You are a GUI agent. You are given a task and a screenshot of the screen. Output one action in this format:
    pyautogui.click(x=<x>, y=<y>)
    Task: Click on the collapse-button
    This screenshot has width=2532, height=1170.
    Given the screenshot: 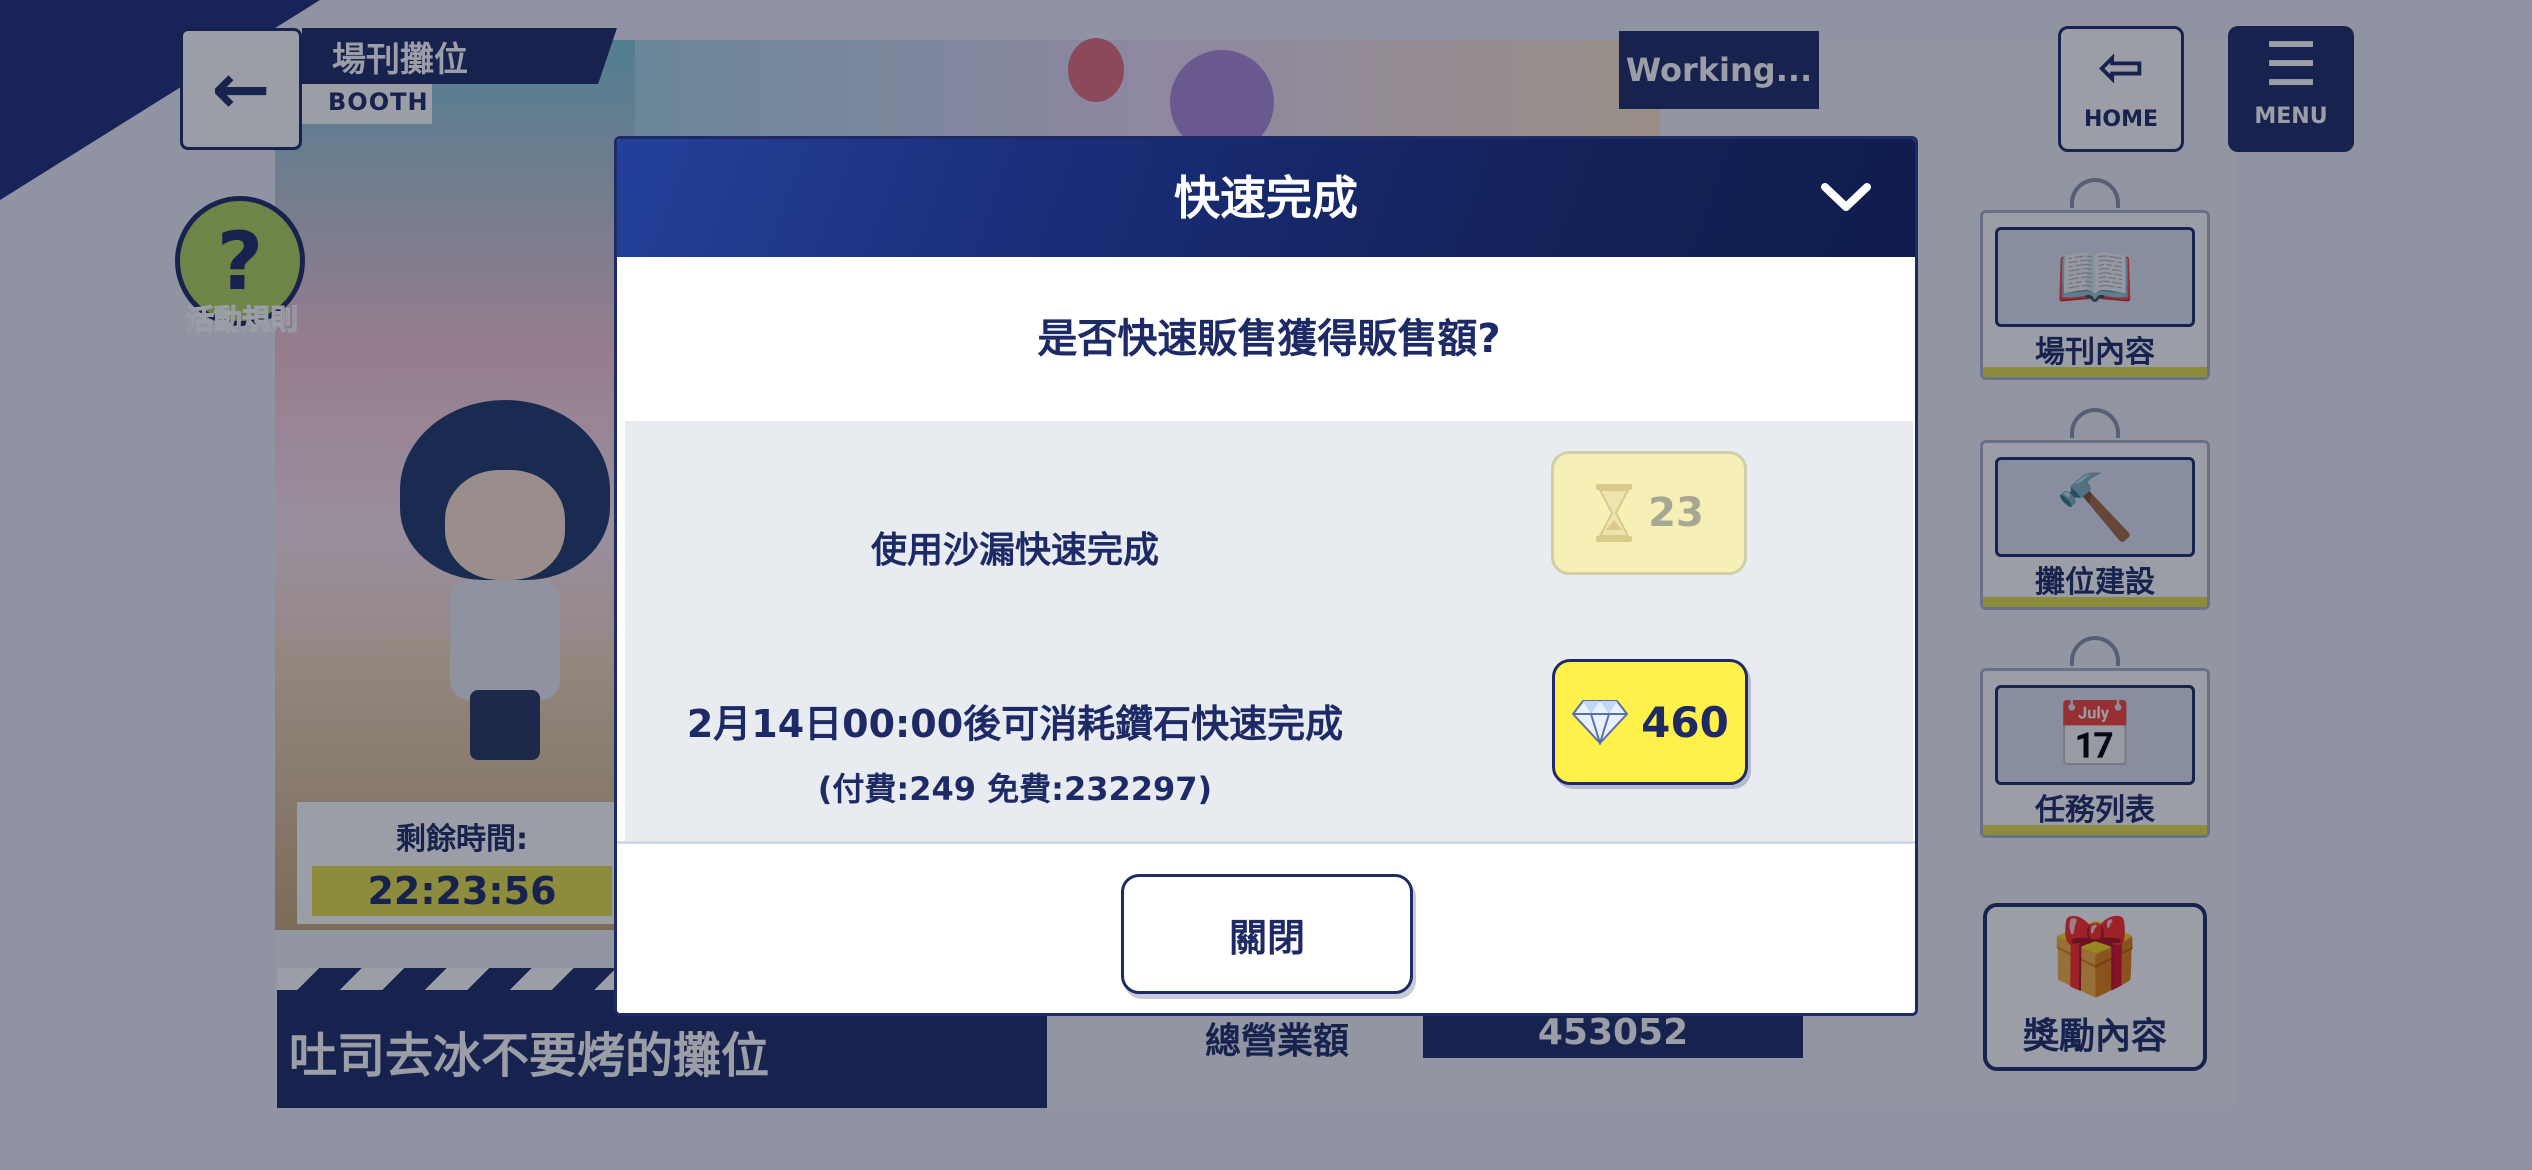 What is the action you would take?
    pyautogui.click(x=1846, y=198)
    